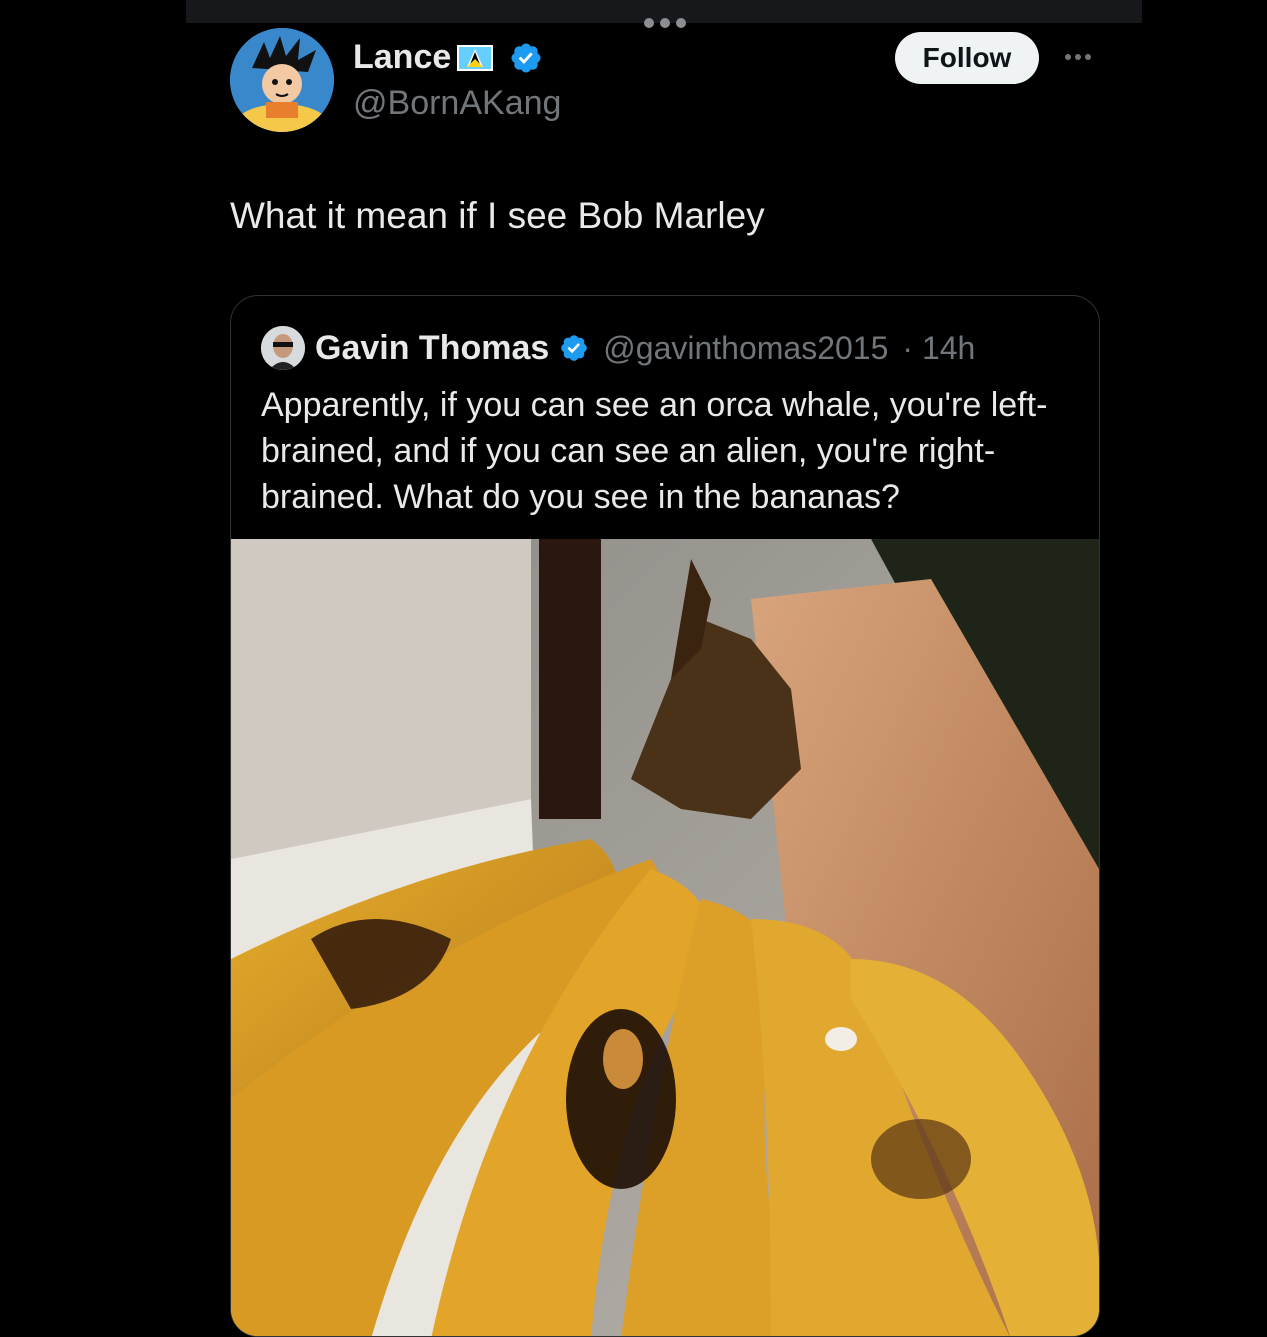  What do you see at coordinates (475, 57) in the screenshot?
I see `saint-lucia-flag-icon` at bounding box center [475, 57].